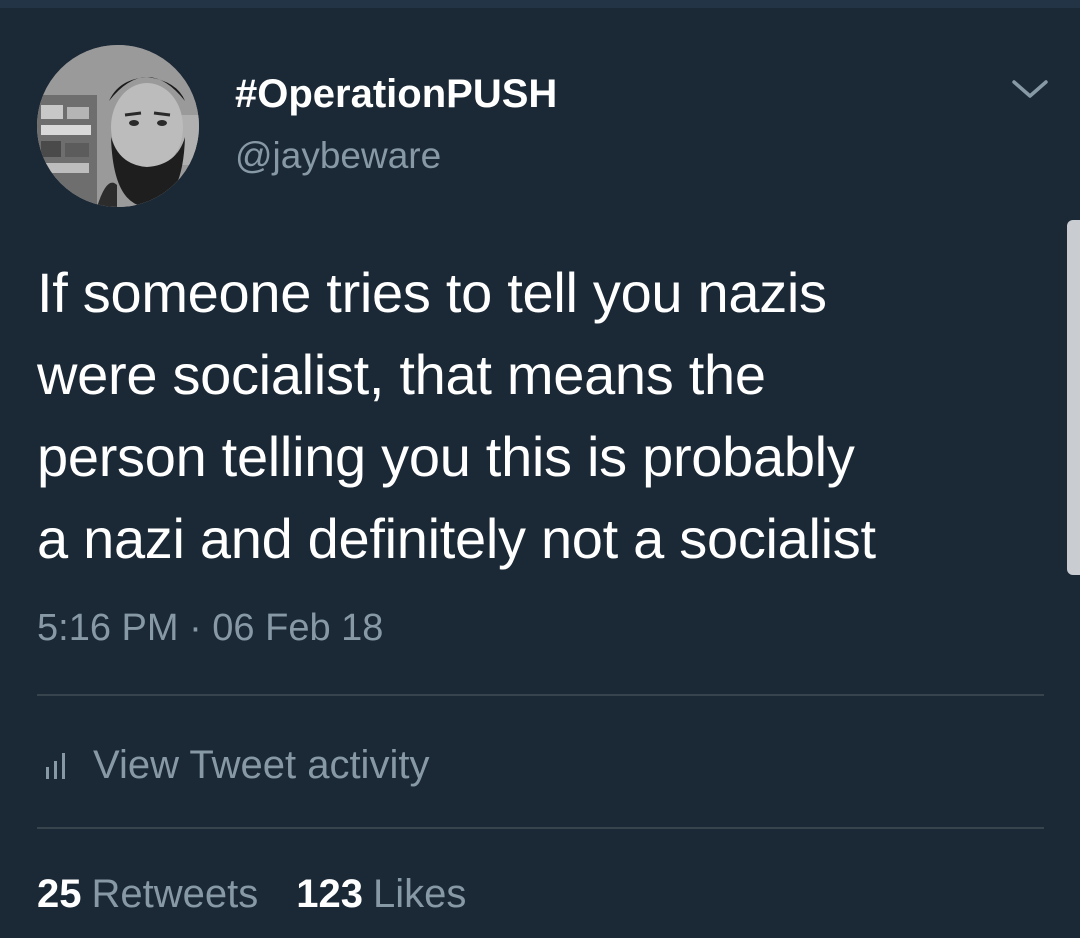  I want to click on bar-chart-icon, so click(55, 766).